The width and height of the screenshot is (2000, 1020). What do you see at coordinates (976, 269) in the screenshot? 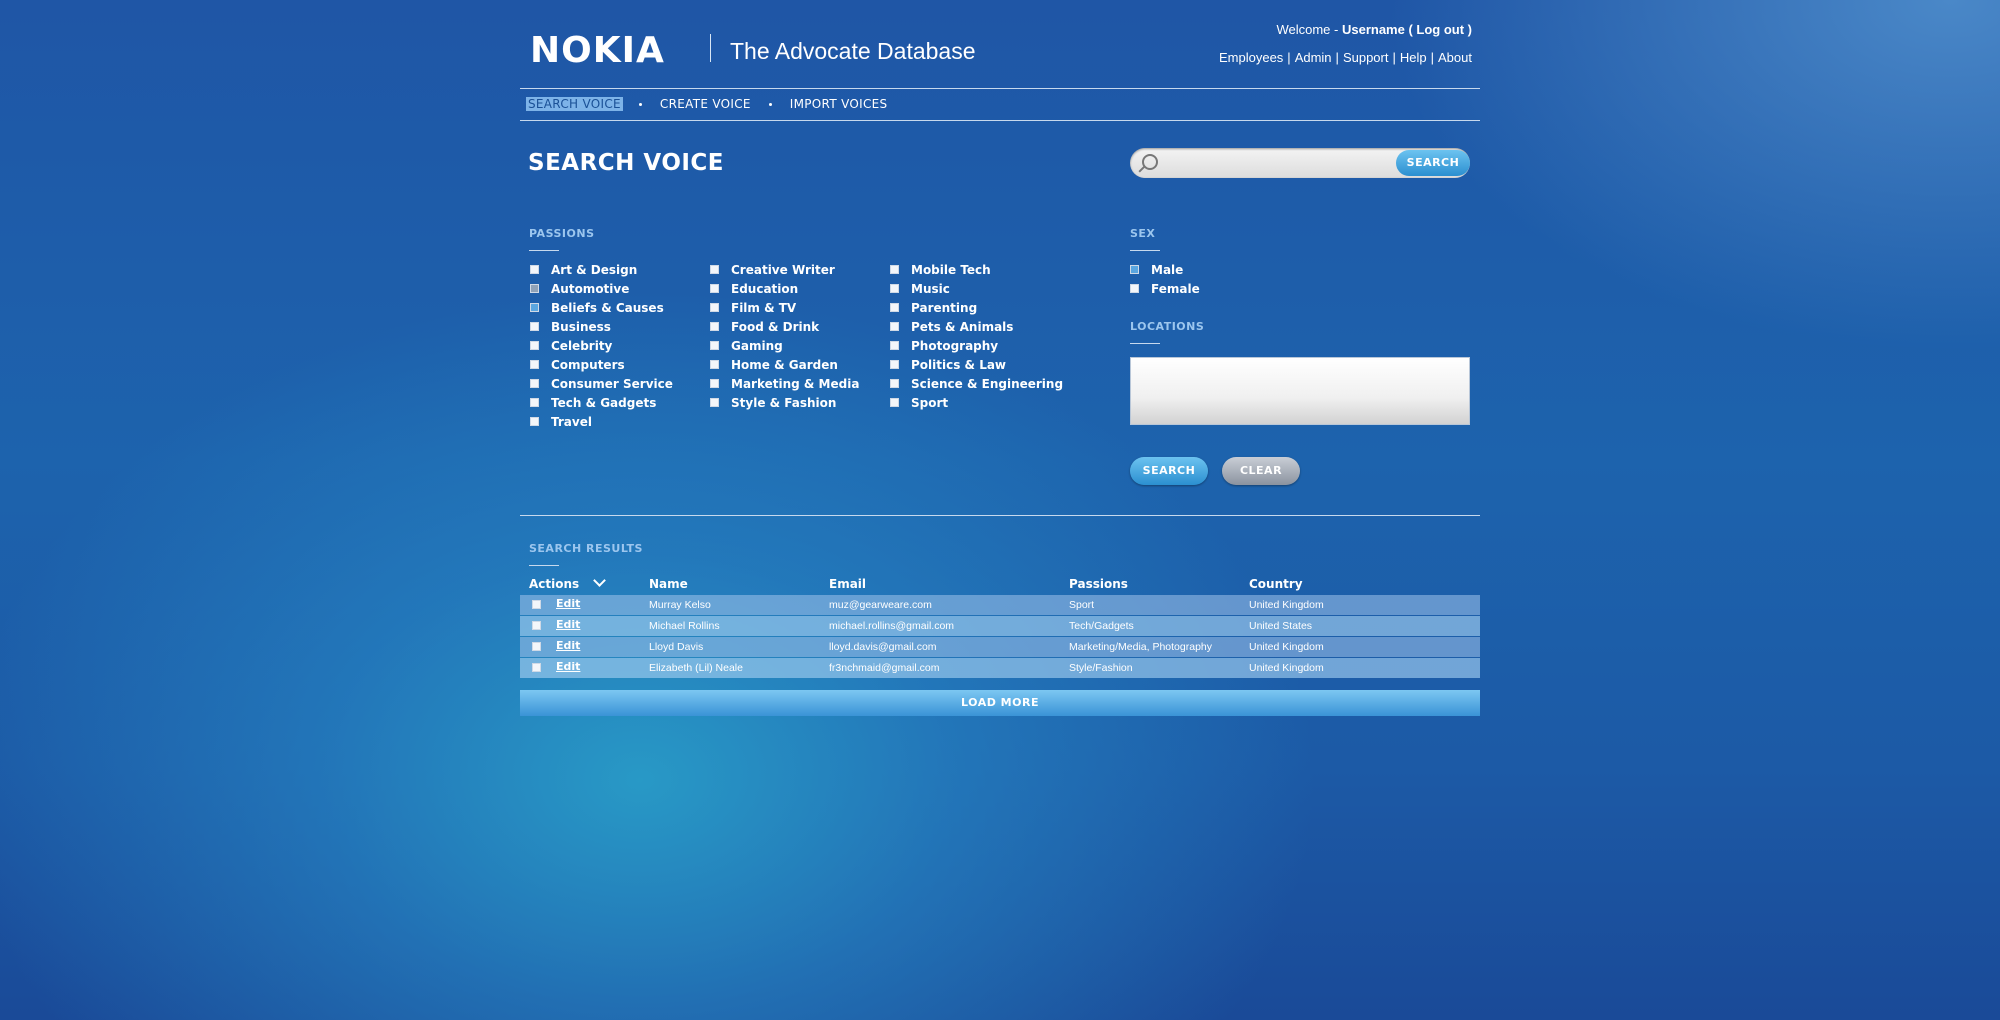
I see `passion-mobile-tech: Mobile Tech` at bounding box center [976, 269].